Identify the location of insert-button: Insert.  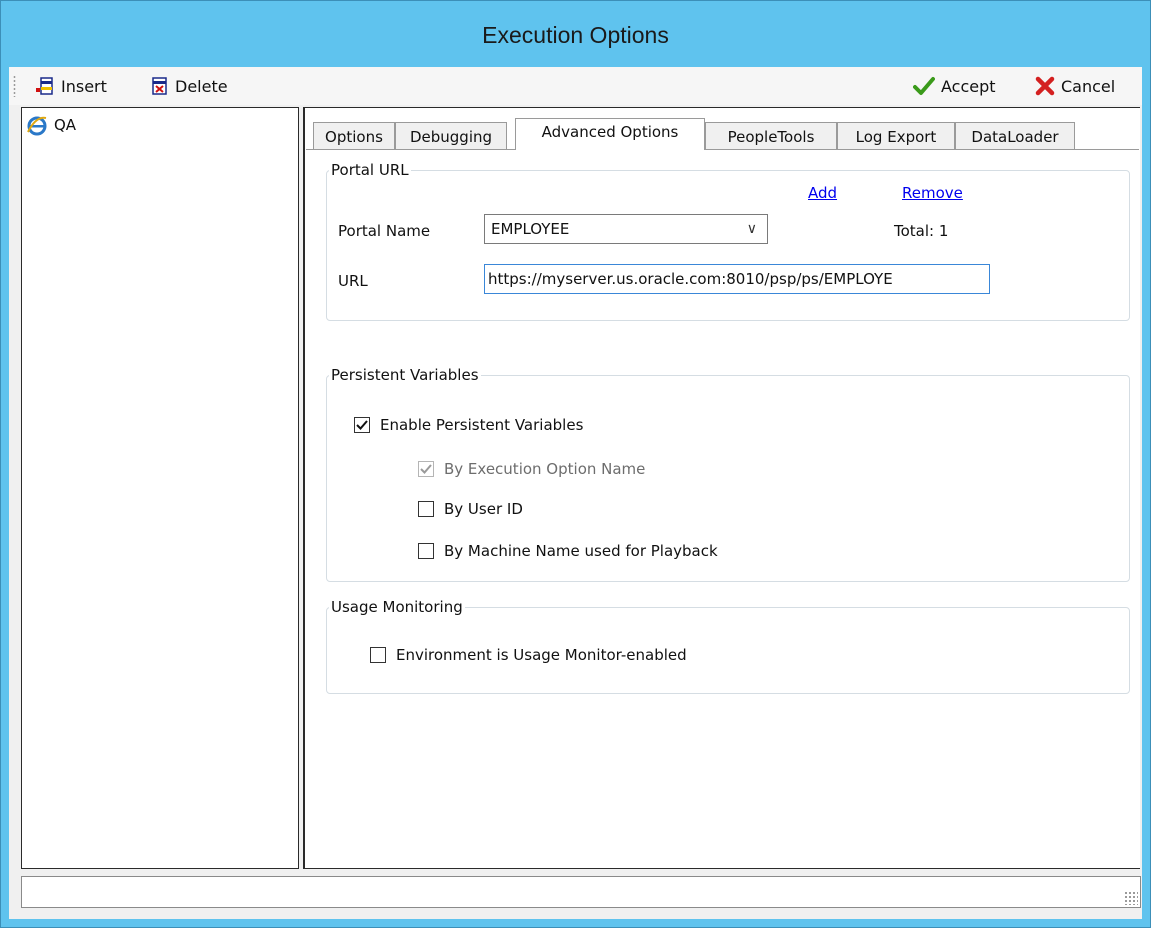
(71, 86).